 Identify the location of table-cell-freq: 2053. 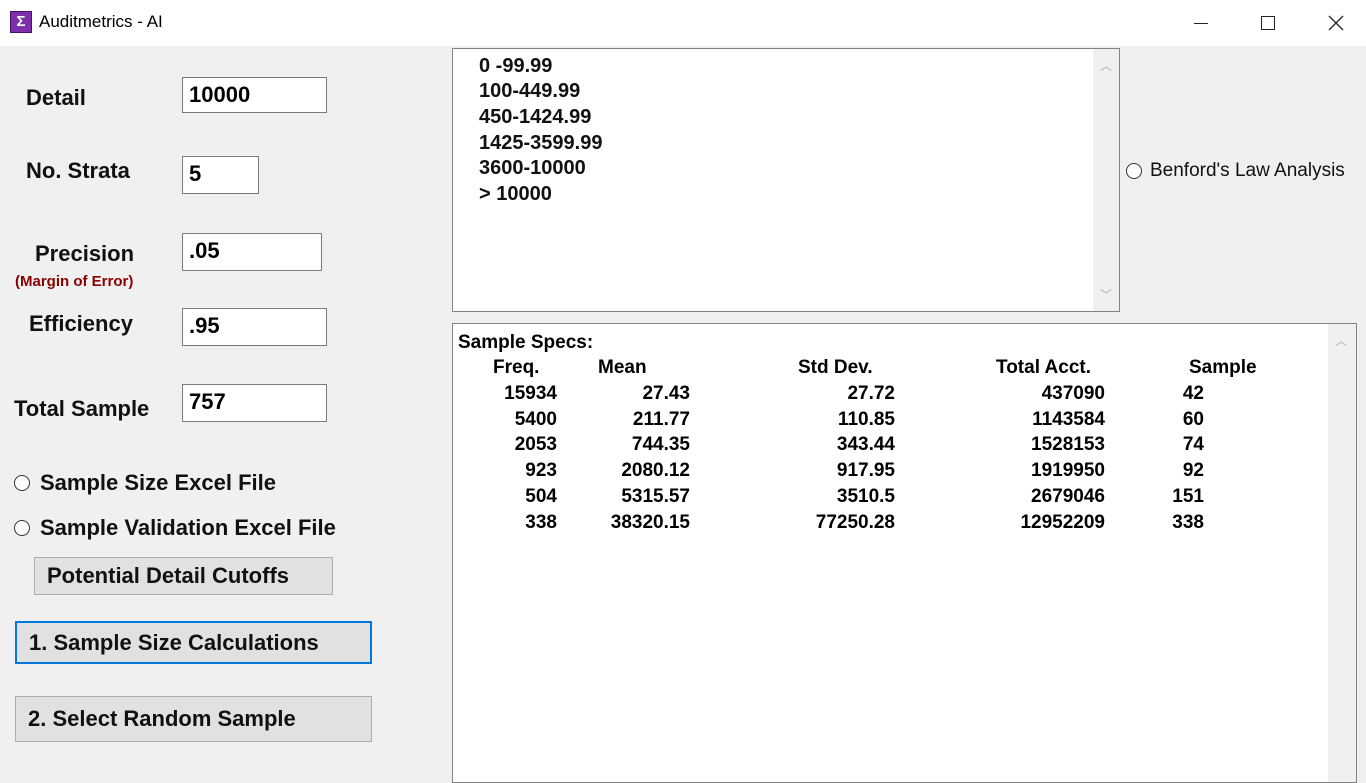
(535, 445).